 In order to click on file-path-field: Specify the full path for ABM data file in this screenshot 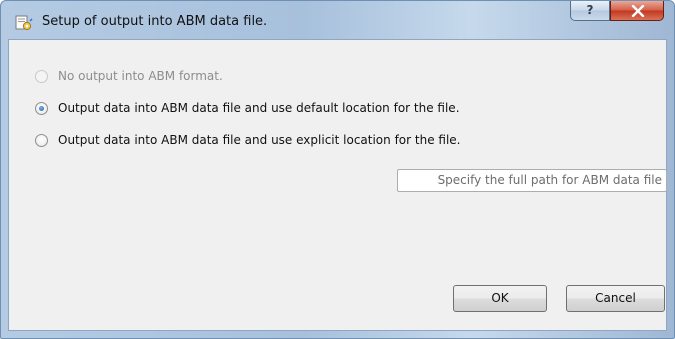, I will do `click(532, 180)`.